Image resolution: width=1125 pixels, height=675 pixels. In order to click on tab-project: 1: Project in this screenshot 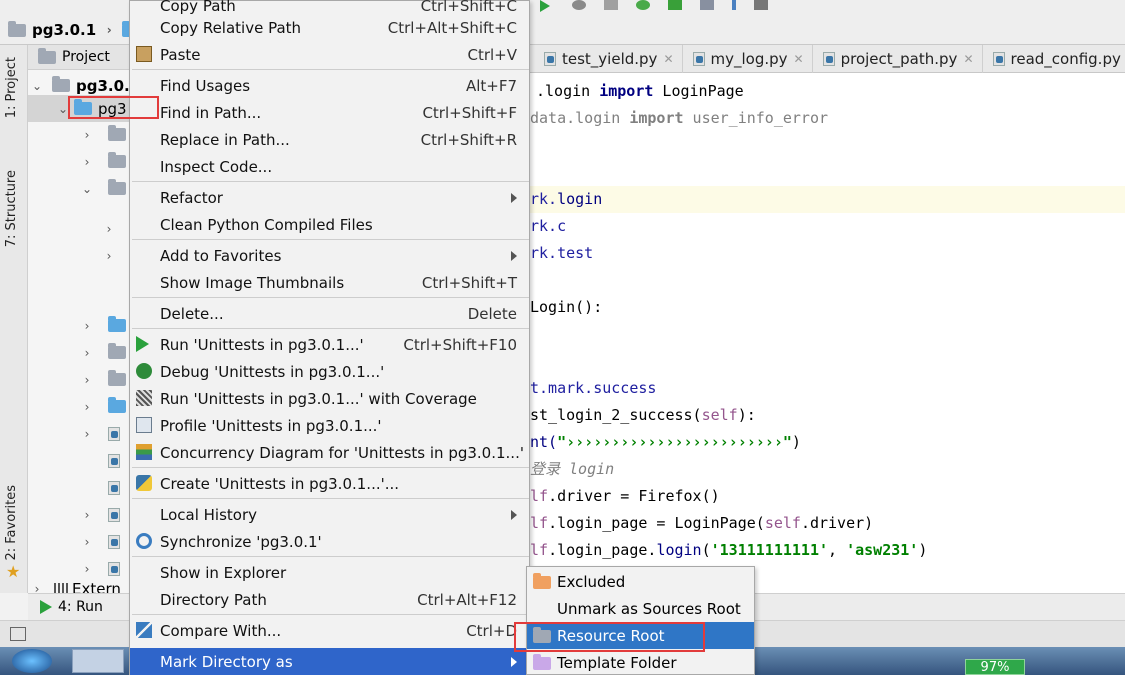, I will do `click(11, 87)`.